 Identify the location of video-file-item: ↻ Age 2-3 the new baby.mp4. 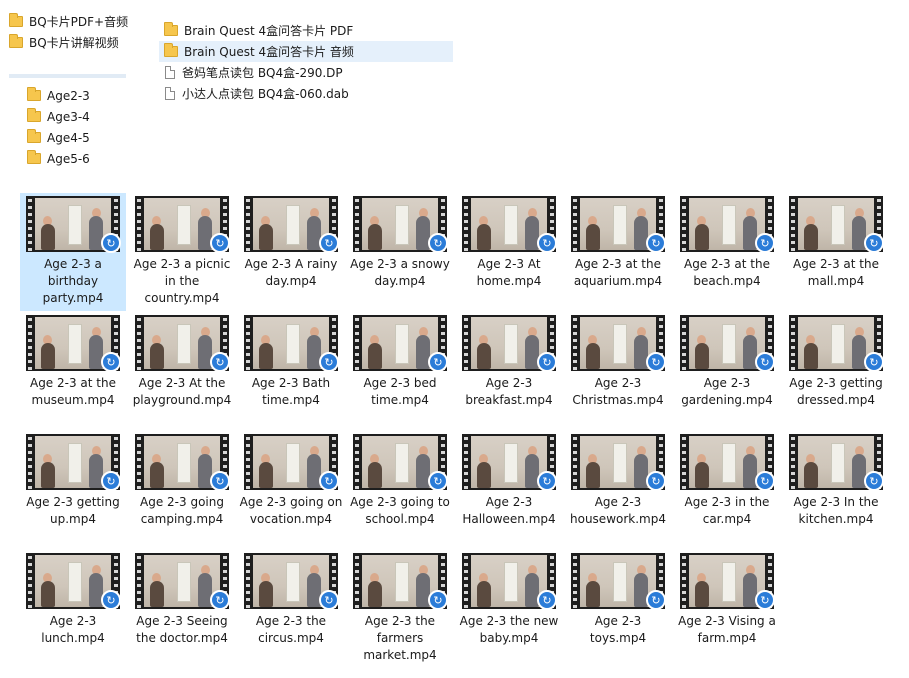
(509, 609).